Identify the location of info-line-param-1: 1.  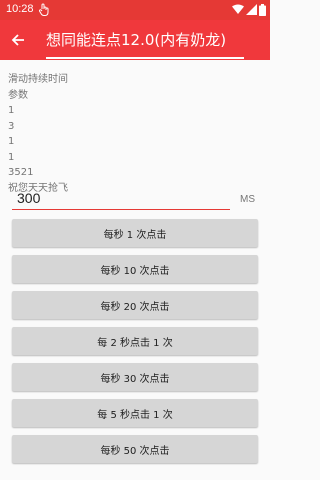
(11, 110).